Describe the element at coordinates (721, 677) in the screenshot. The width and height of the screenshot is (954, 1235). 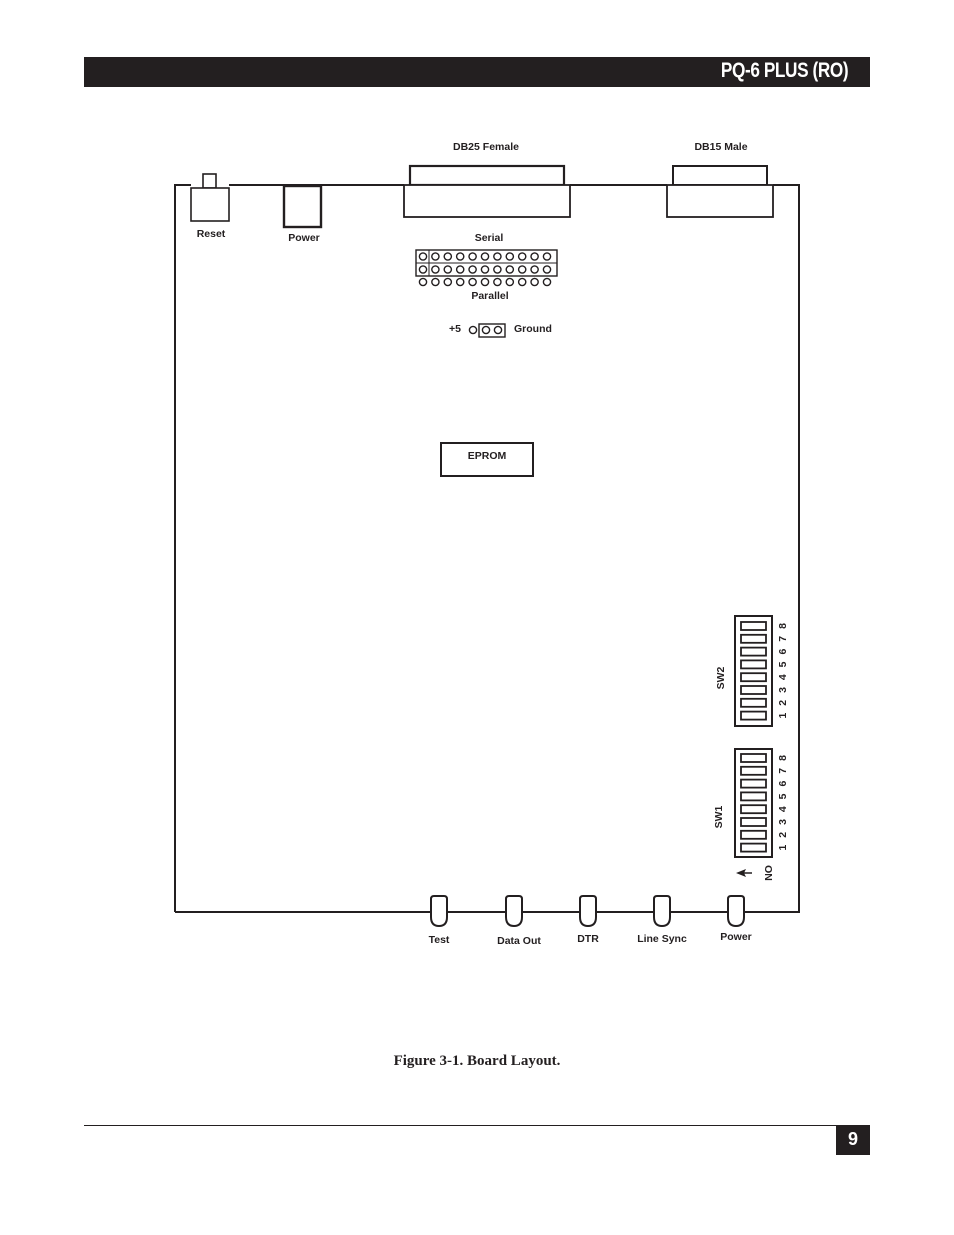
I see `sw2-label: SW2` at that location.